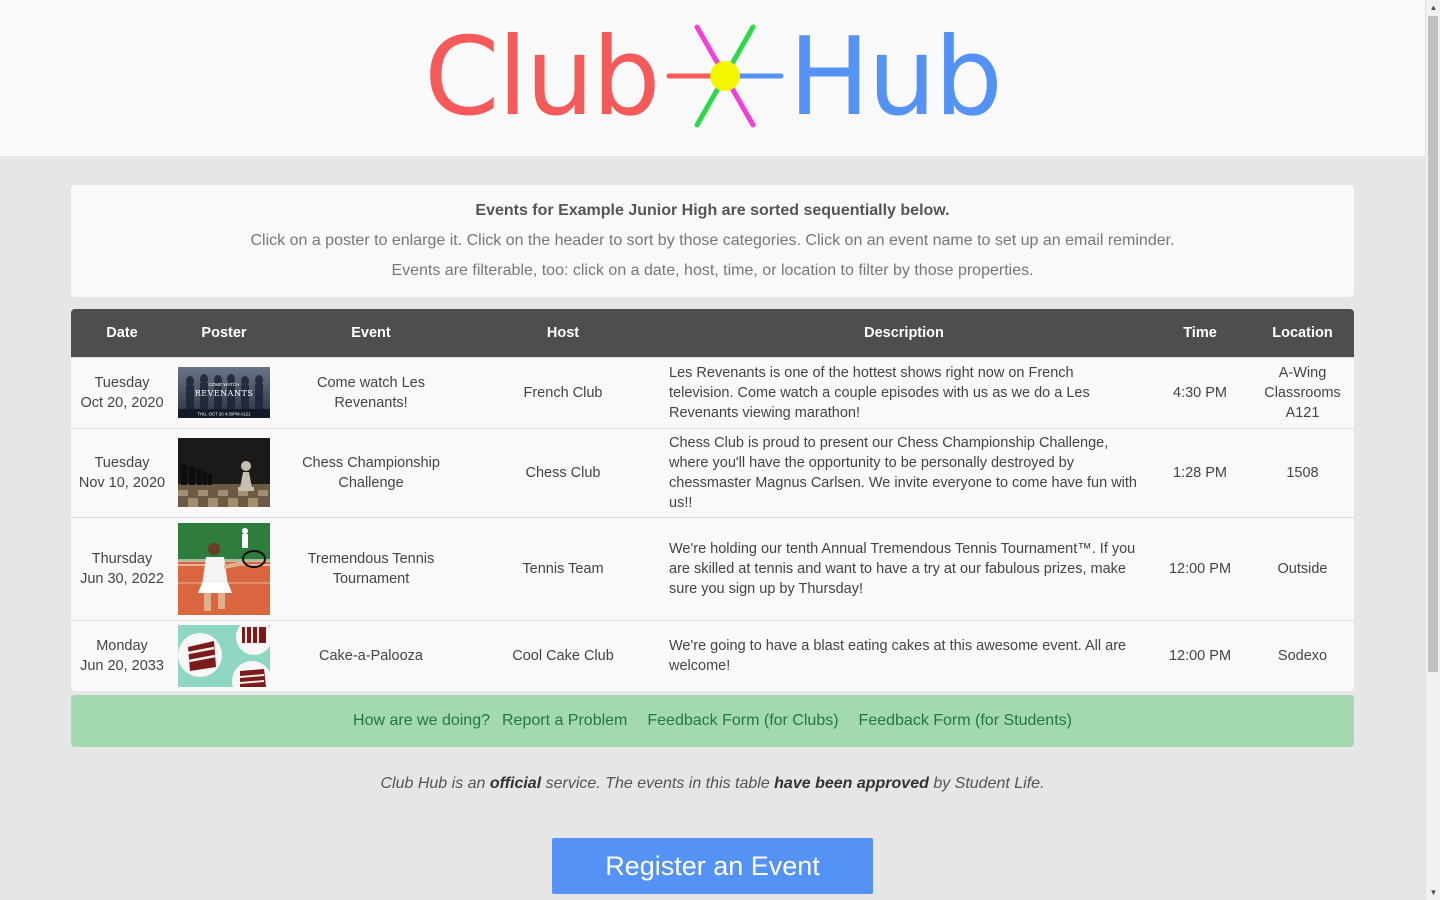 The height and width of the screenshot is (900, 1440). Describe the element at coordinates (1302, 472) in the screenshot. I see `location-cell: 1508` at that location.